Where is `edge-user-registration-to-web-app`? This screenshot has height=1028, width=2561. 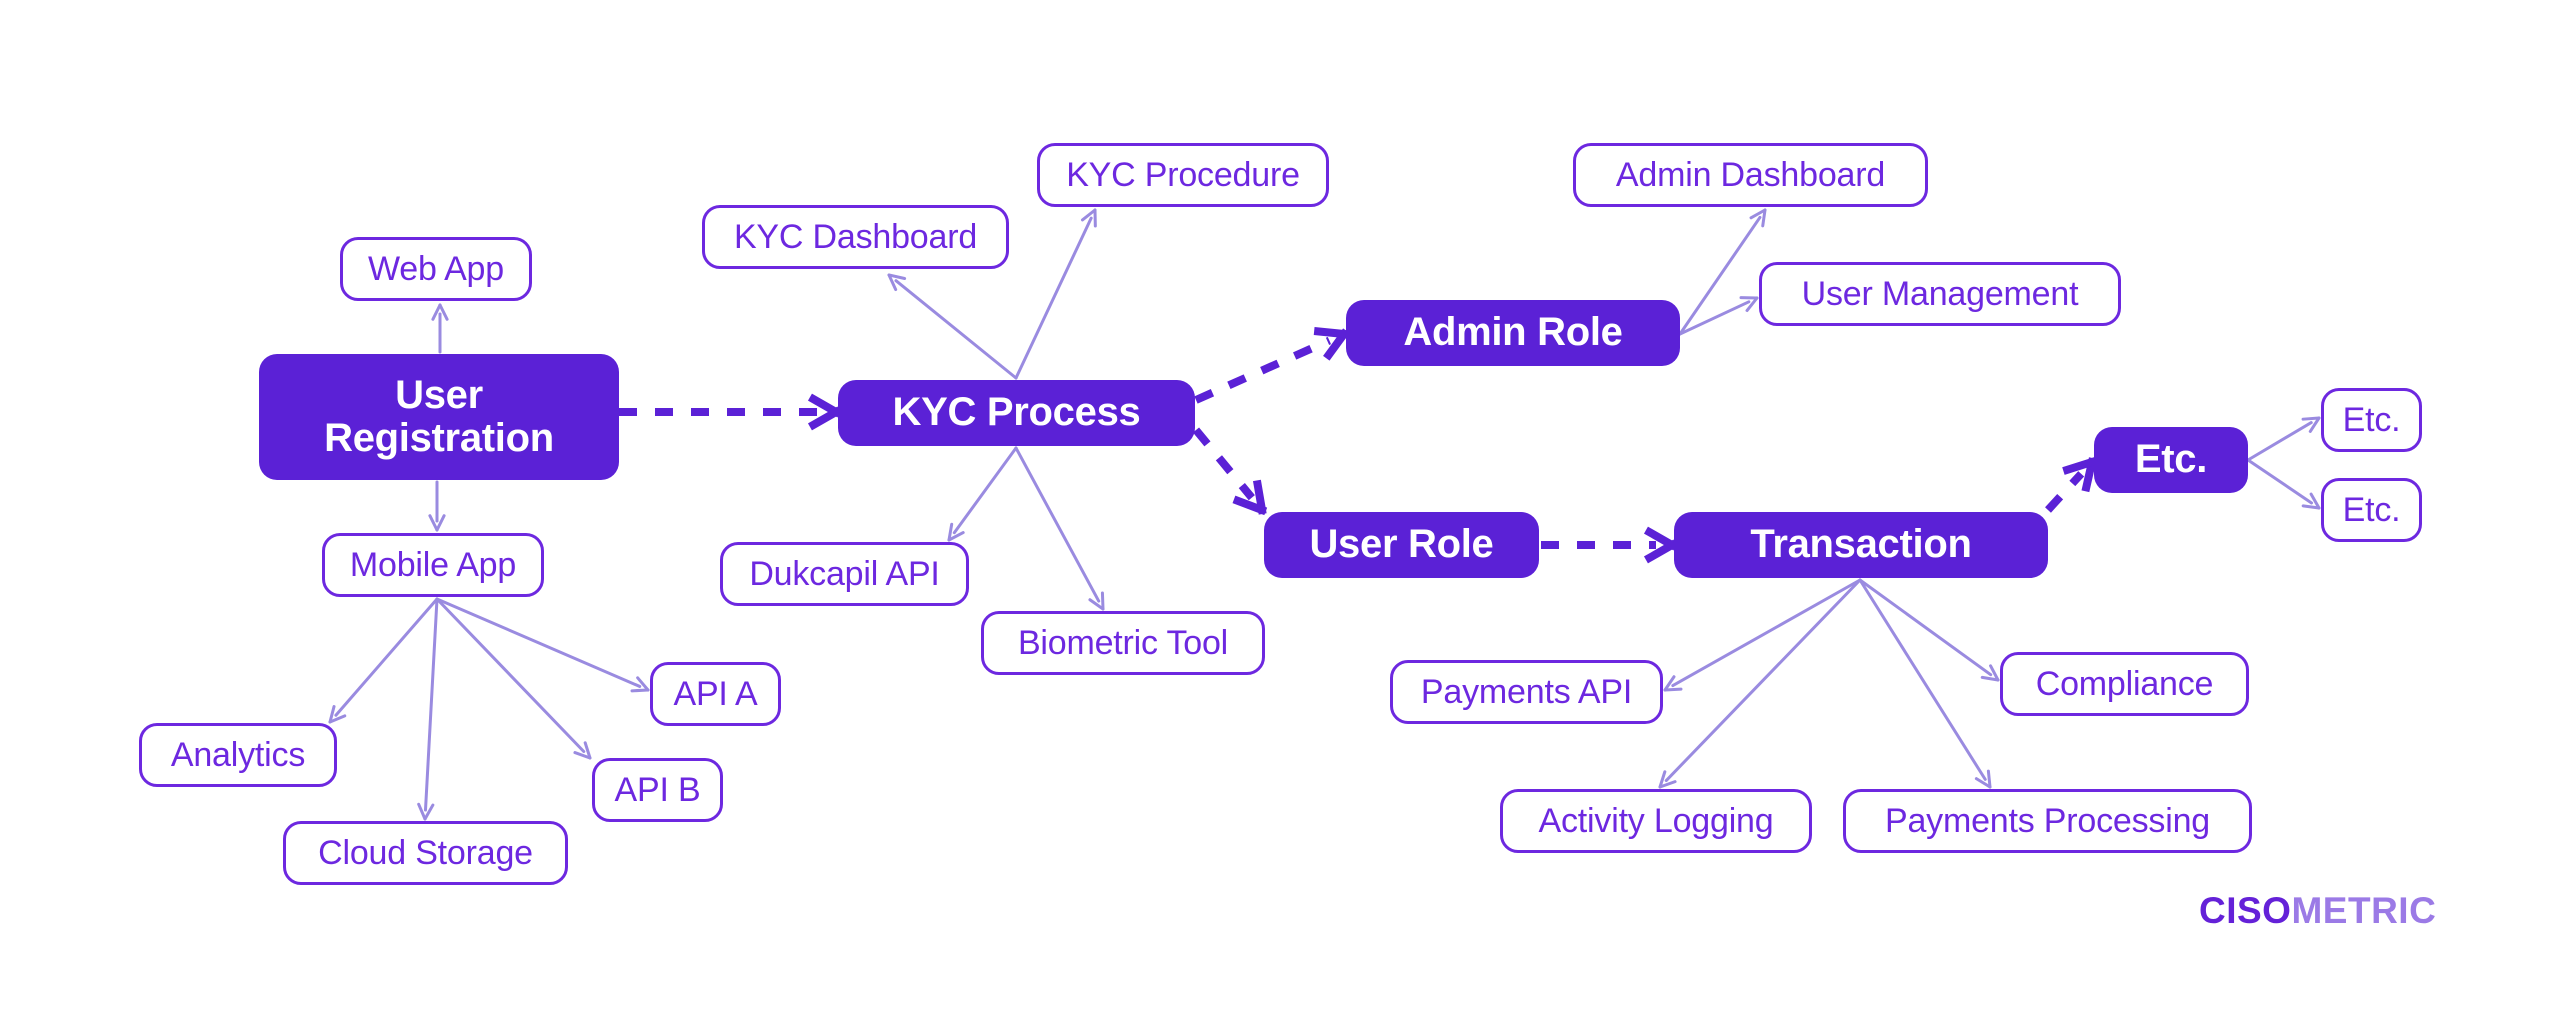 edge-user-registration-to-web-app is located at coordinates (440, 328).